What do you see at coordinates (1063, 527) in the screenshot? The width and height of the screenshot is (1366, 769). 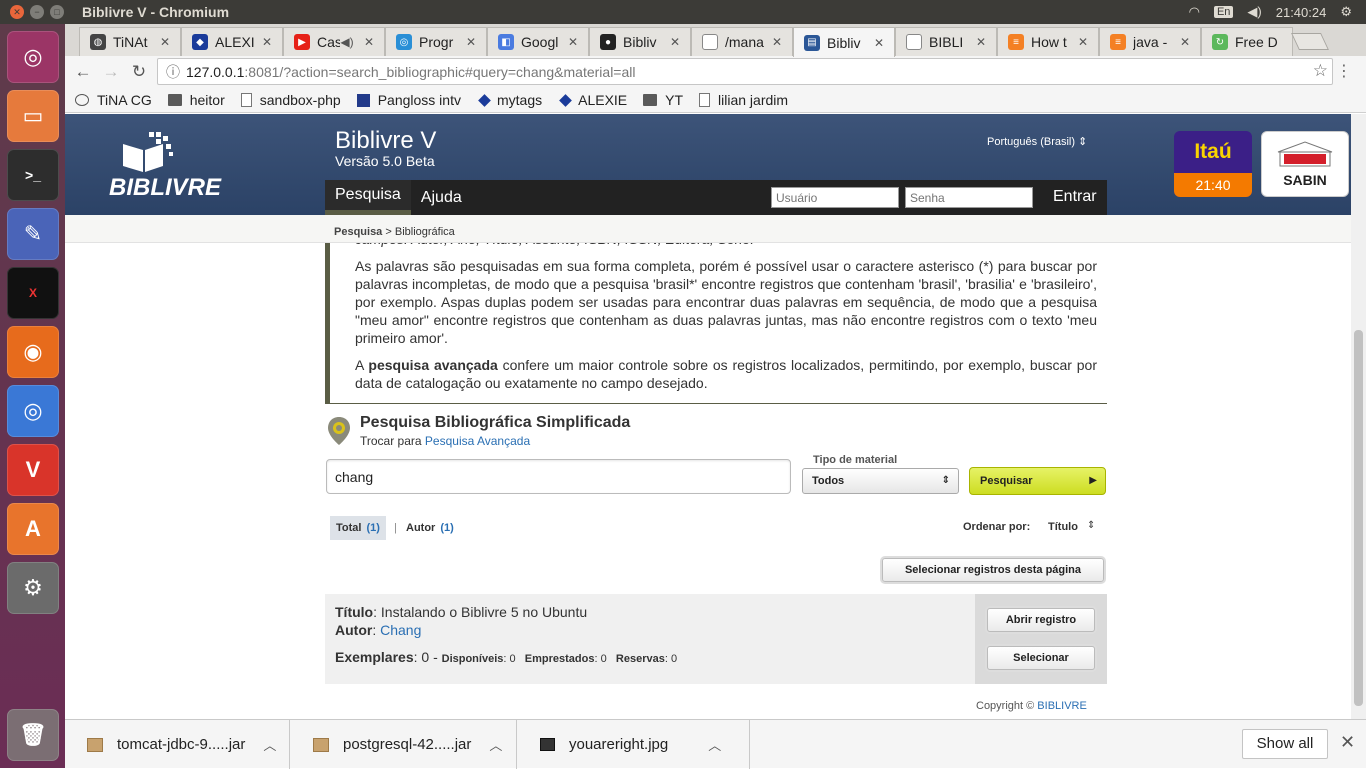 I see `sort-select: Título` at bounding box center [1063, 527].